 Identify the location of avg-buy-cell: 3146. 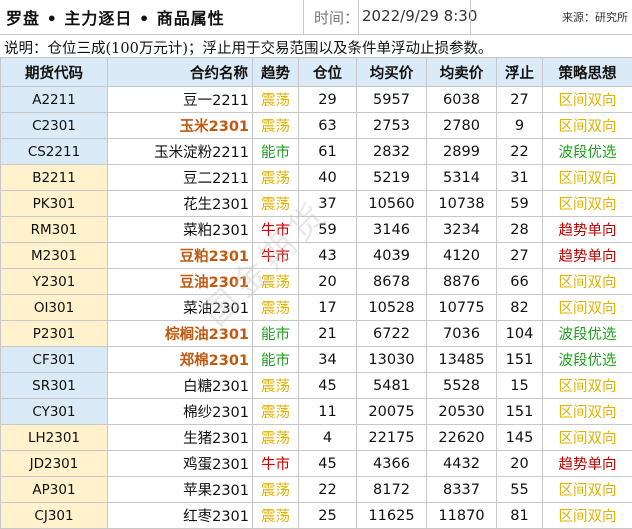
(392, 230).